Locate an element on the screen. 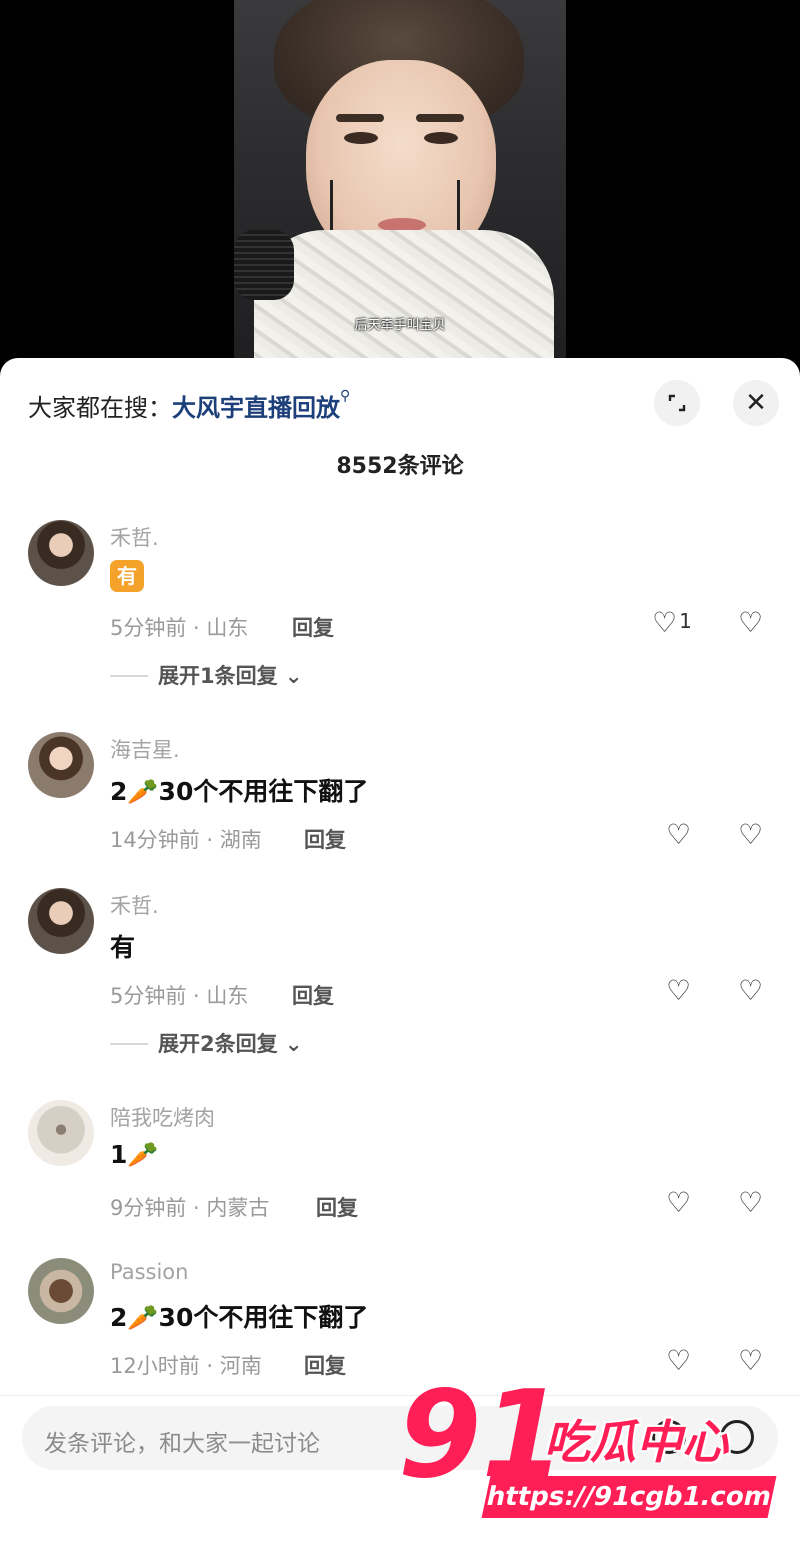  comment-input-placeholder: 发条评论，和大家一起讨论 is located at coordinates (182, 1444).